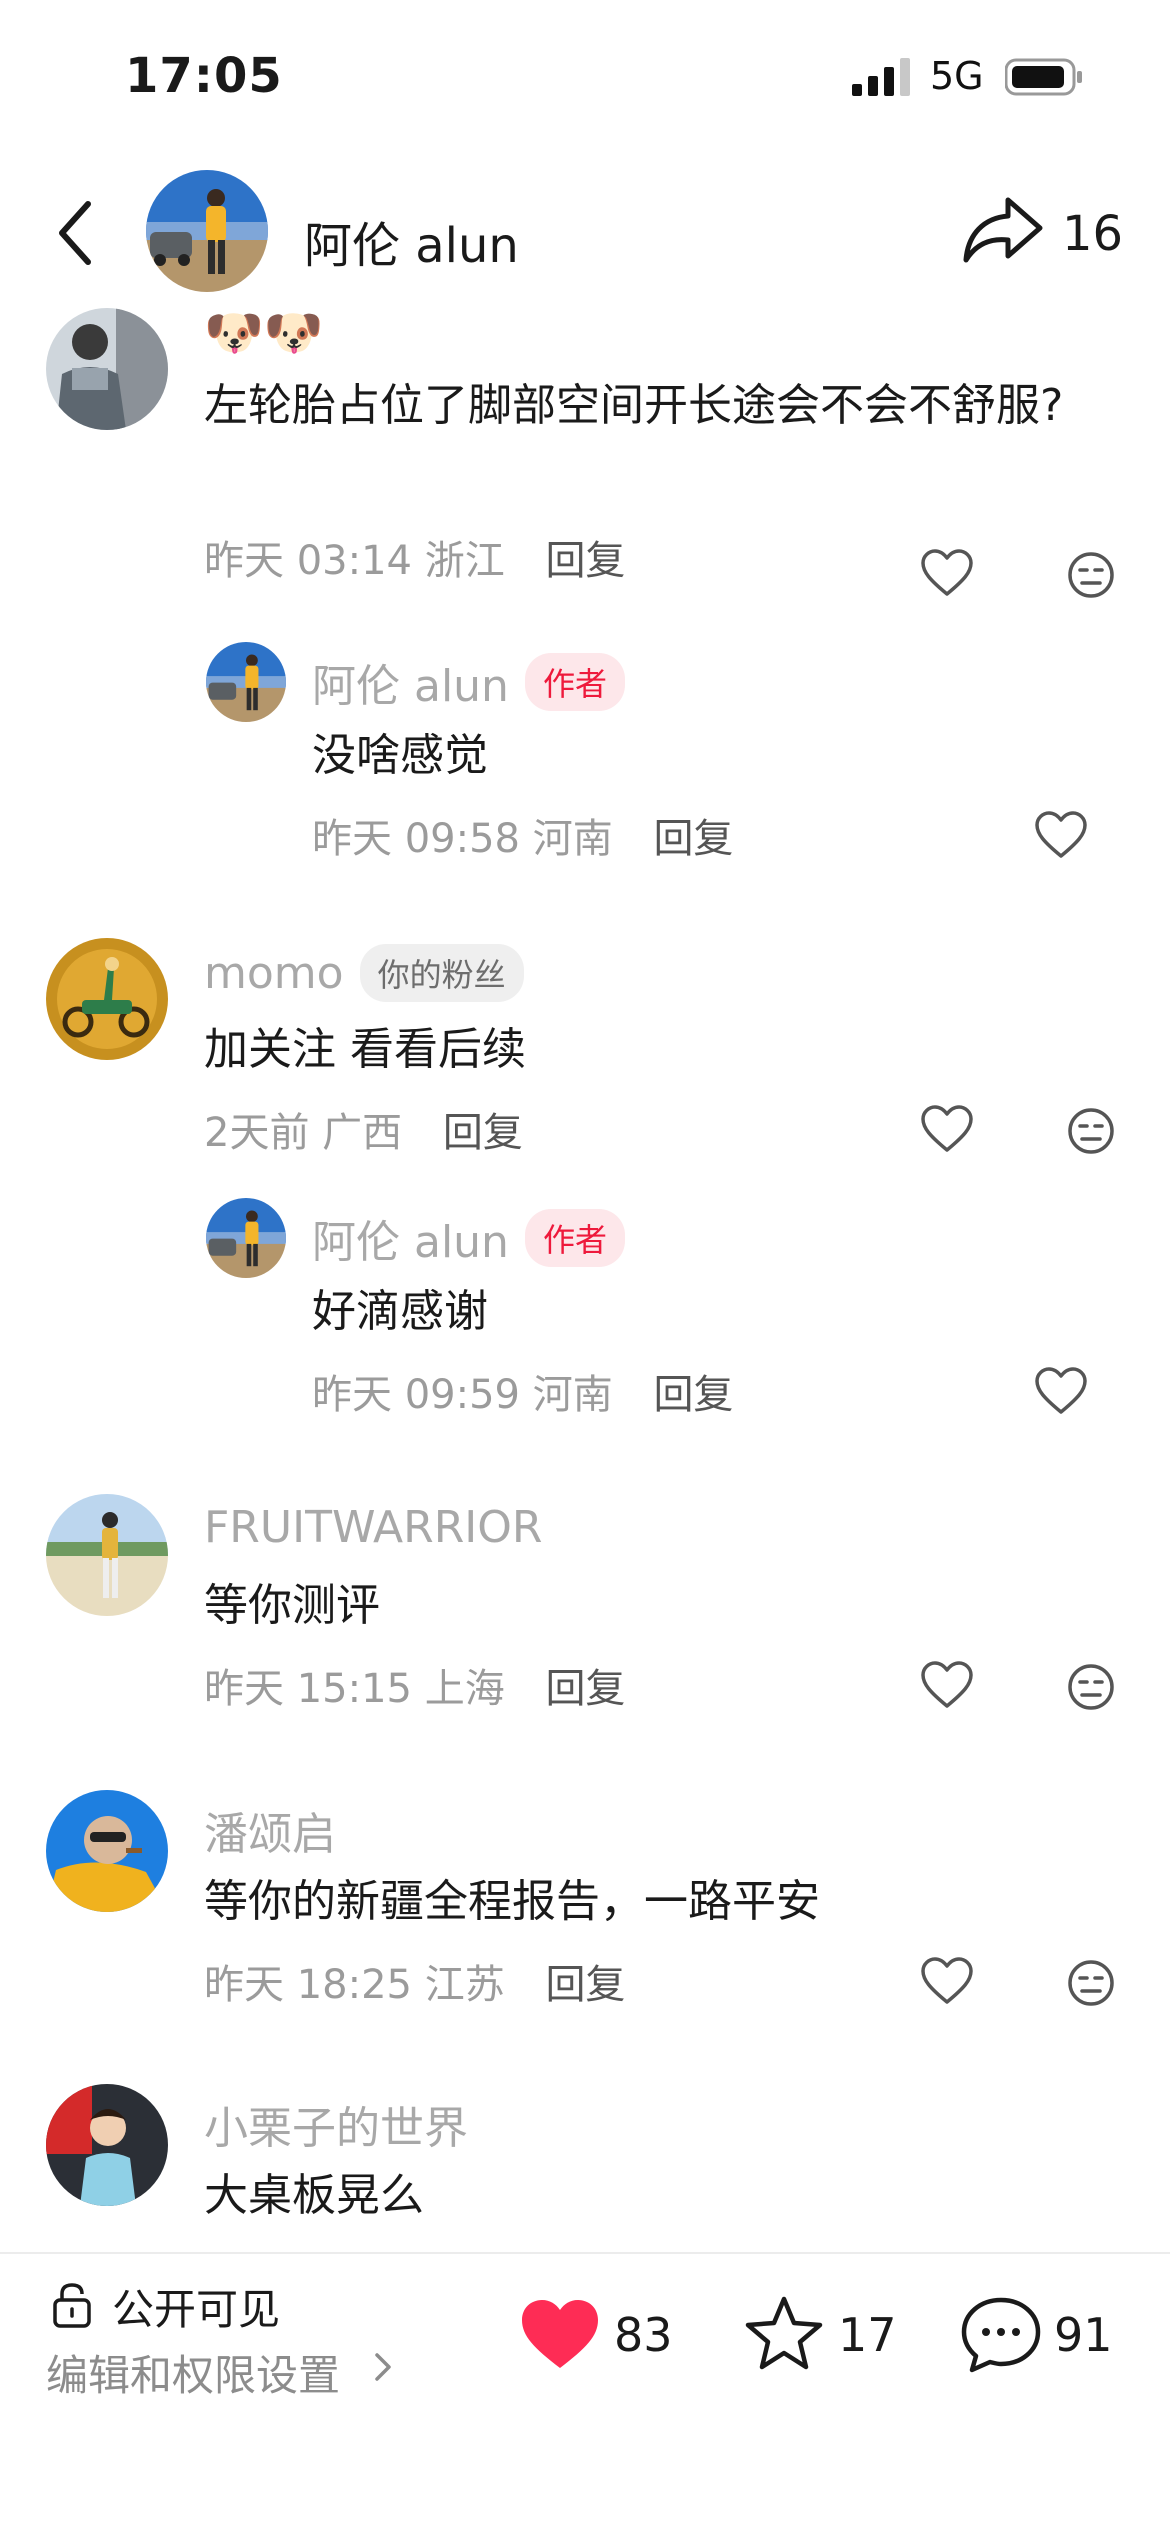 This screenshot has width=1170, height=2532. I want to click on comment-text: 加关注 看看后续, so click(365, 1049).